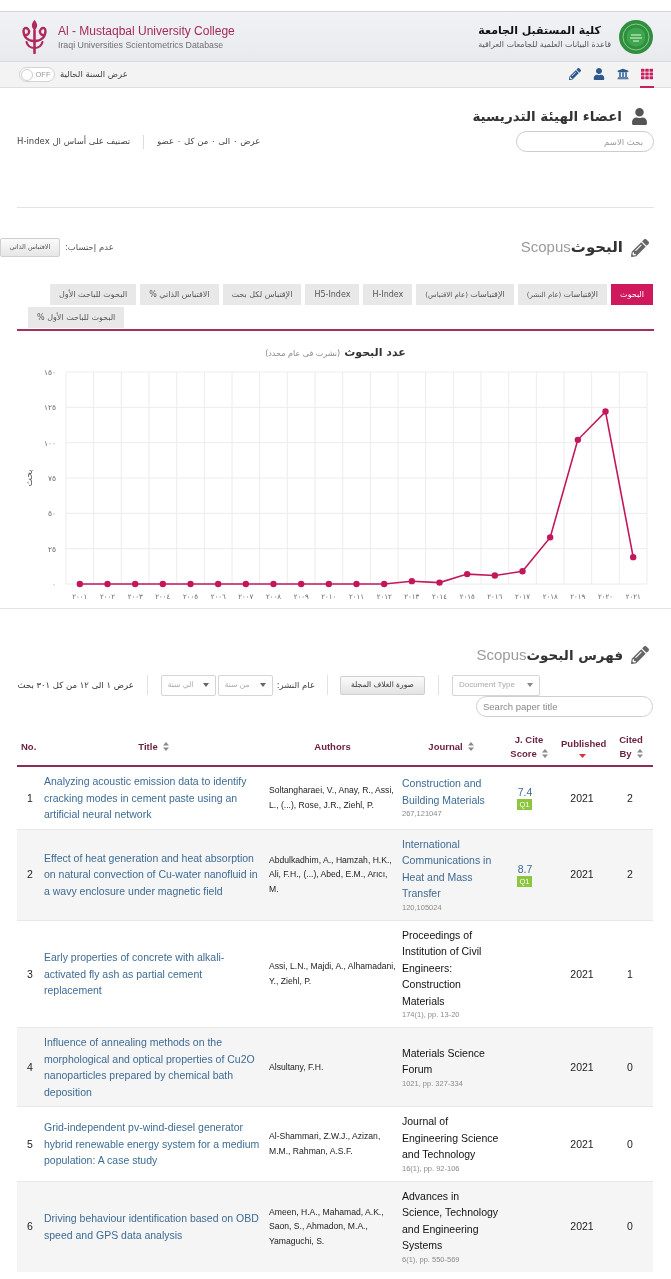  What do you see at coordinates (332, 747) in the screenshot?
I see `column-header: Authors` at bounding box center [332, 747].